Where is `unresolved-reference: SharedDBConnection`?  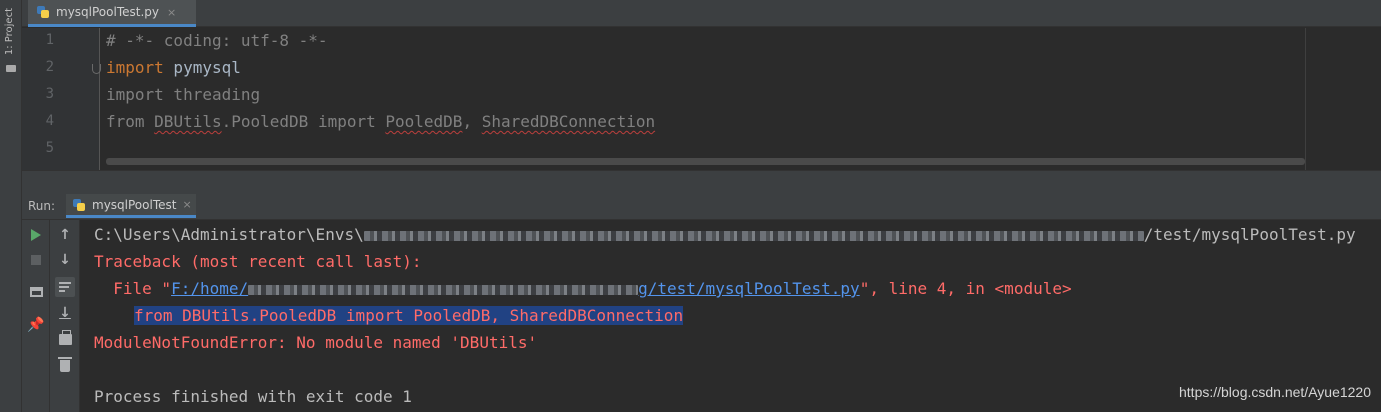 unresolved-reference: SharedDBConnection is located at coordinates (568, 121).